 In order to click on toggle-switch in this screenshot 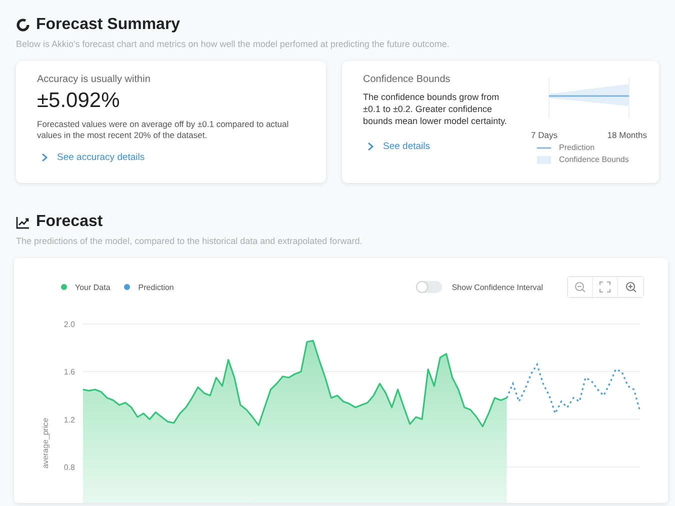, I will do `click(429, 287)`.